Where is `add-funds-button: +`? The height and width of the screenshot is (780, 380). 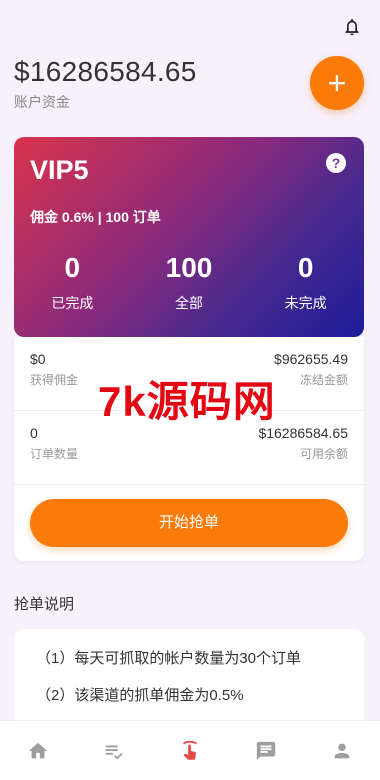
add-funds-button: + is located at coordinates (337, 83).